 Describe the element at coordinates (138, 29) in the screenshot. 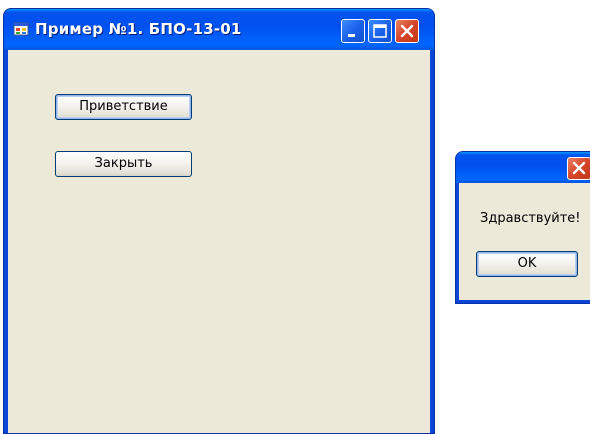

I see `main-window-title: Пример №1. БПО-13-01` at that location.